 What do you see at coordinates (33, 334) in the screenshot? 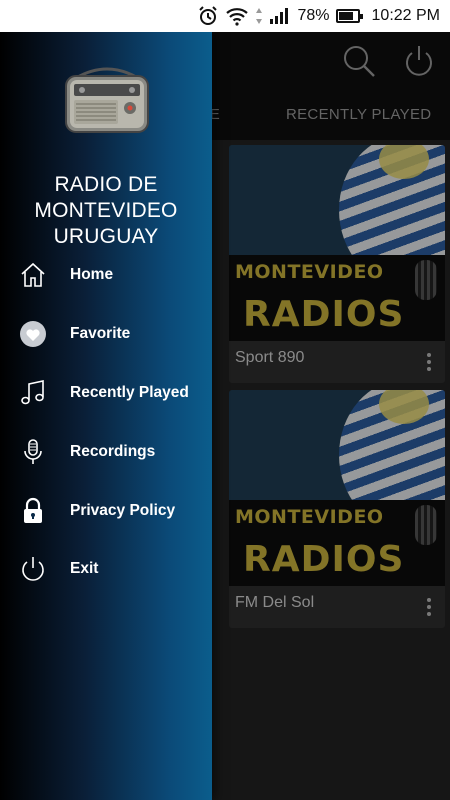
I see `heart-icon` at bounding box center [33, 334].